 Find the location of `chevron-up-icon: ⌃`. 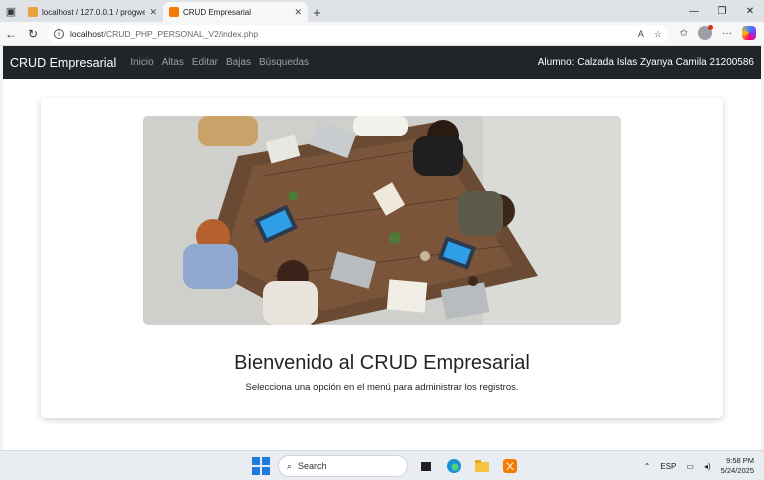

chevron-up-icon: ⌃ is located at coordinates (647, 466).